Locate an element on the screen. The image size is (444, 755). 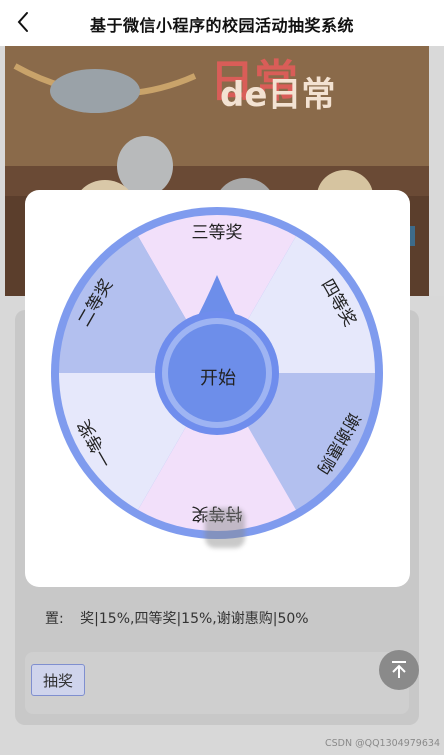
prize-config: 置: 奖|15%,四等奖|15%,谢谢惠购|50% is located at coordinates (177, 618).